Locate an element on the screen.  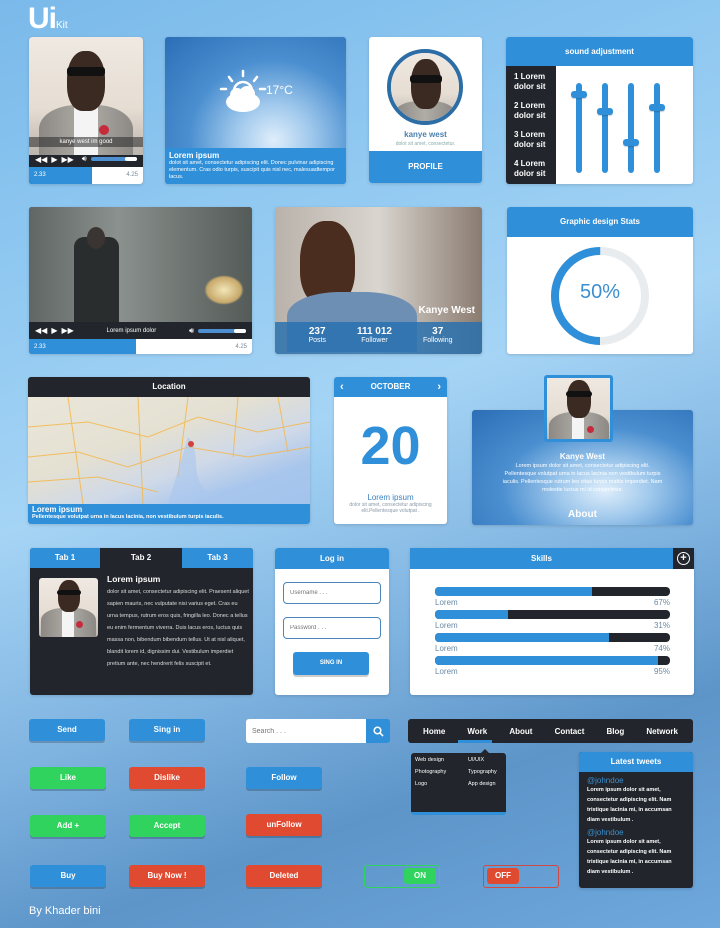
add-skill-button: + is located at coordinates (683, 558).